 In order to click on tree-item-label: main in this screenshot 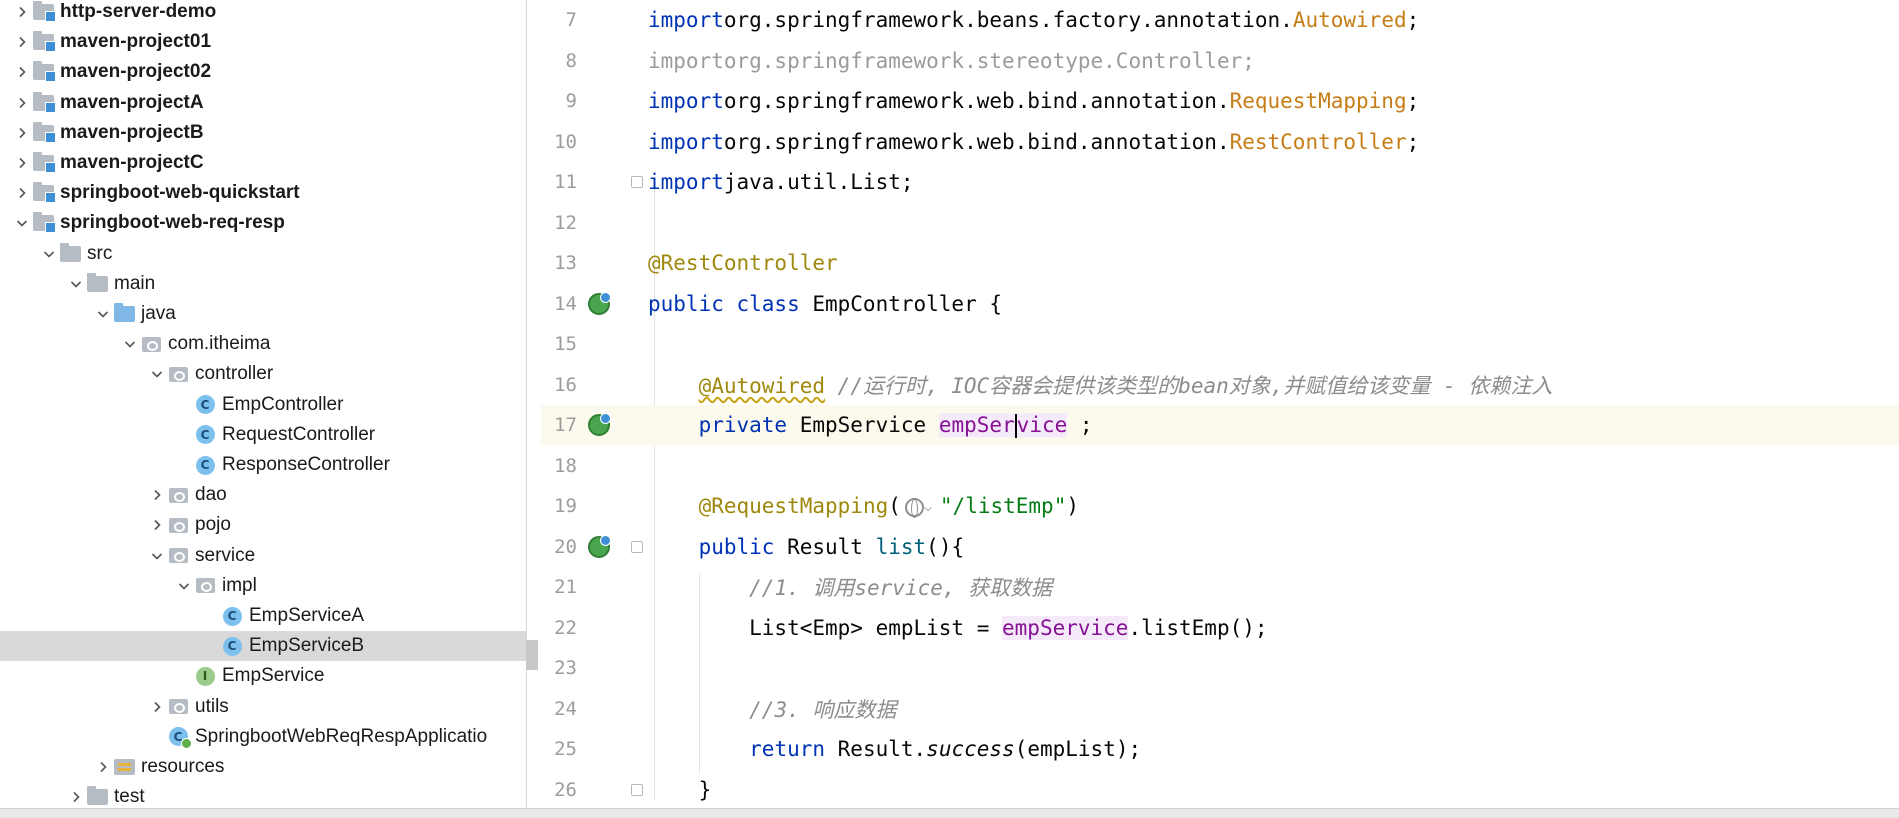, I will do `click(135, 283)`.